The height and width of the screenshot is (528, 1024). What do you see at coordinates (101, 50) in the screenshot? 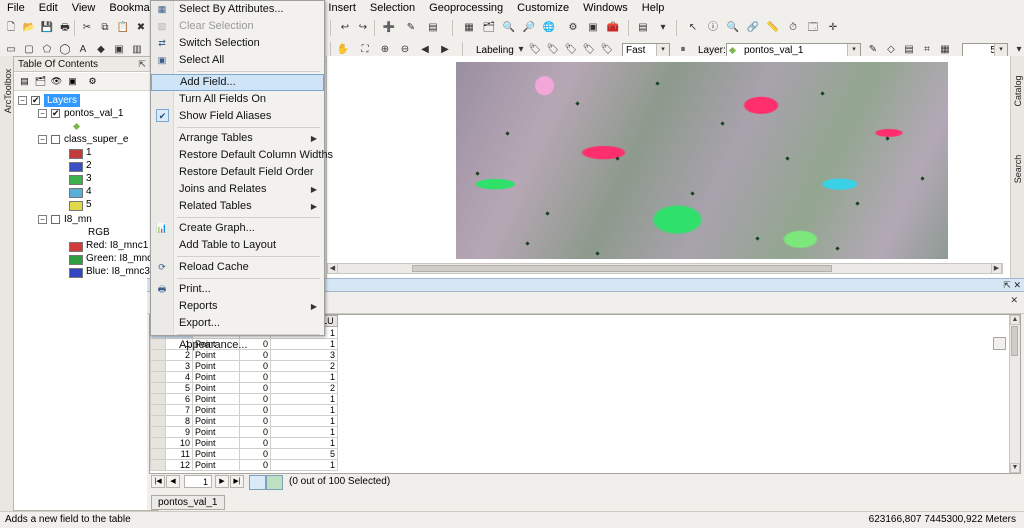
I see `draw-marker-icon: ◆` at bounding box center [101, 50].